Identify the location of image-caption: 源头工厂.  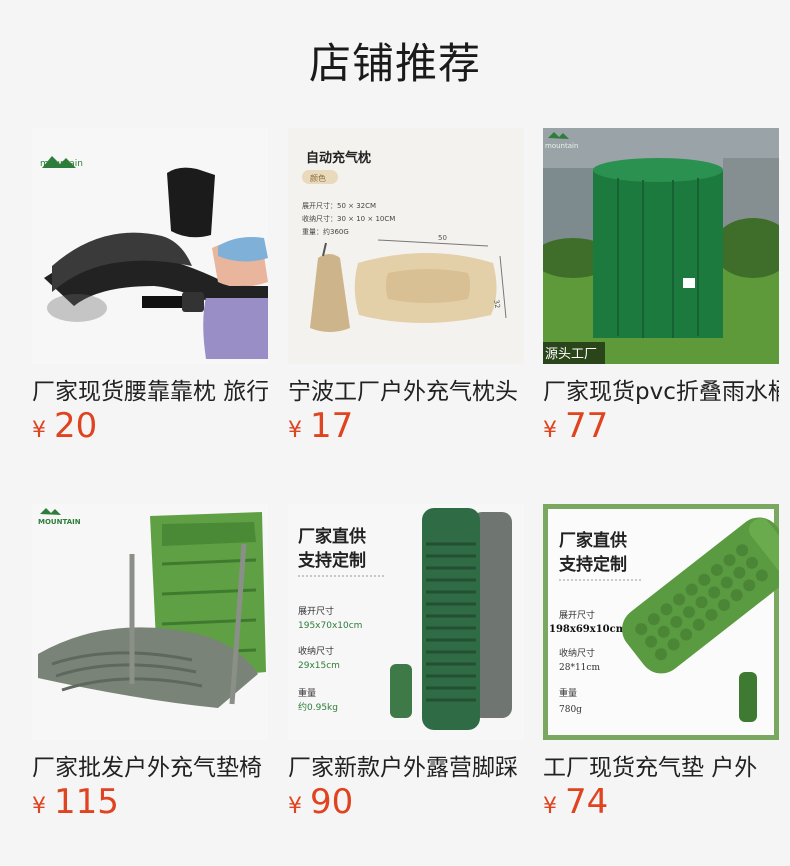
(571, 354).